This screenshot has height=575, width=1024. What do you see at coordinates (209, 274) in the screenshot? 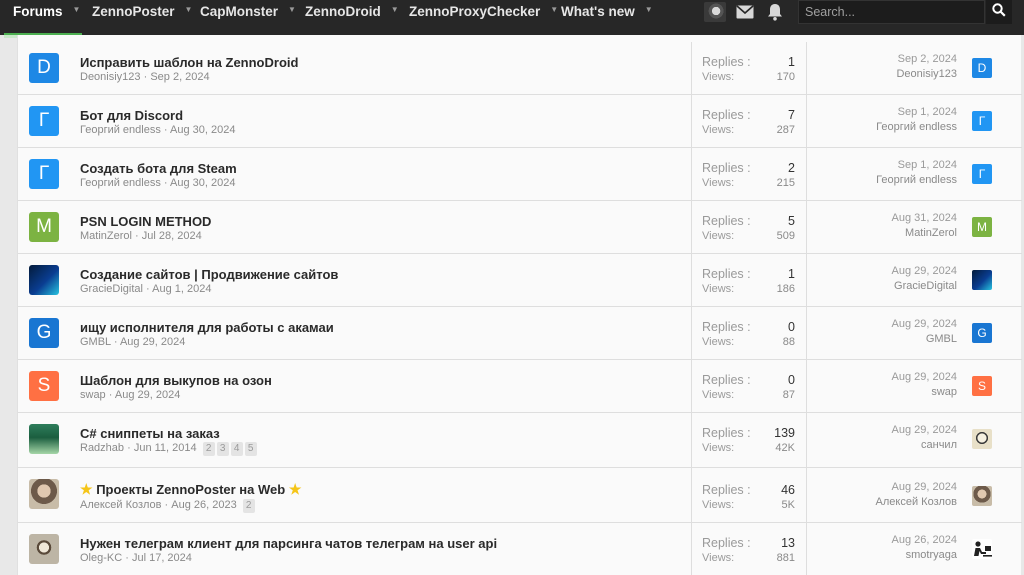
I see `thread-title: Создание сайтов | Продвижение сайтов` at bounding box center [209, 274].